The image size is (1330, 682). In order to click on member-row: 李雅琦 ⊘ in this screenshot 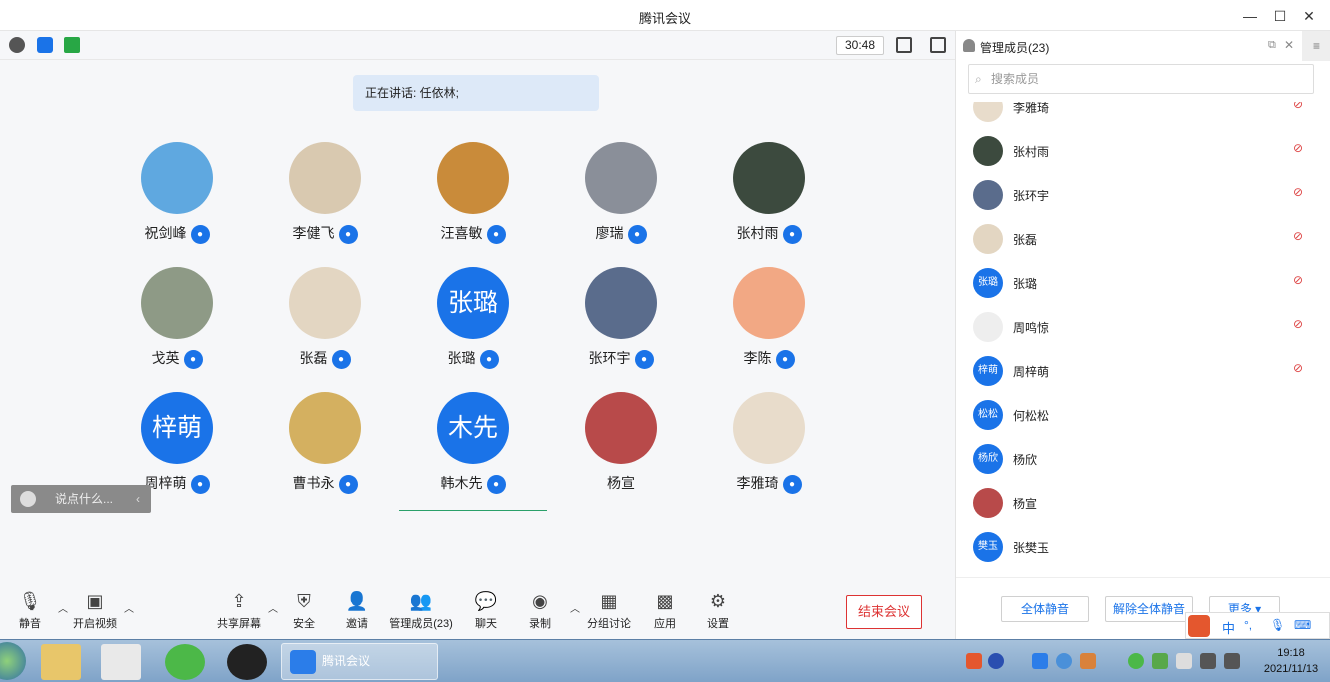, I will do `click(1143, 115)`.